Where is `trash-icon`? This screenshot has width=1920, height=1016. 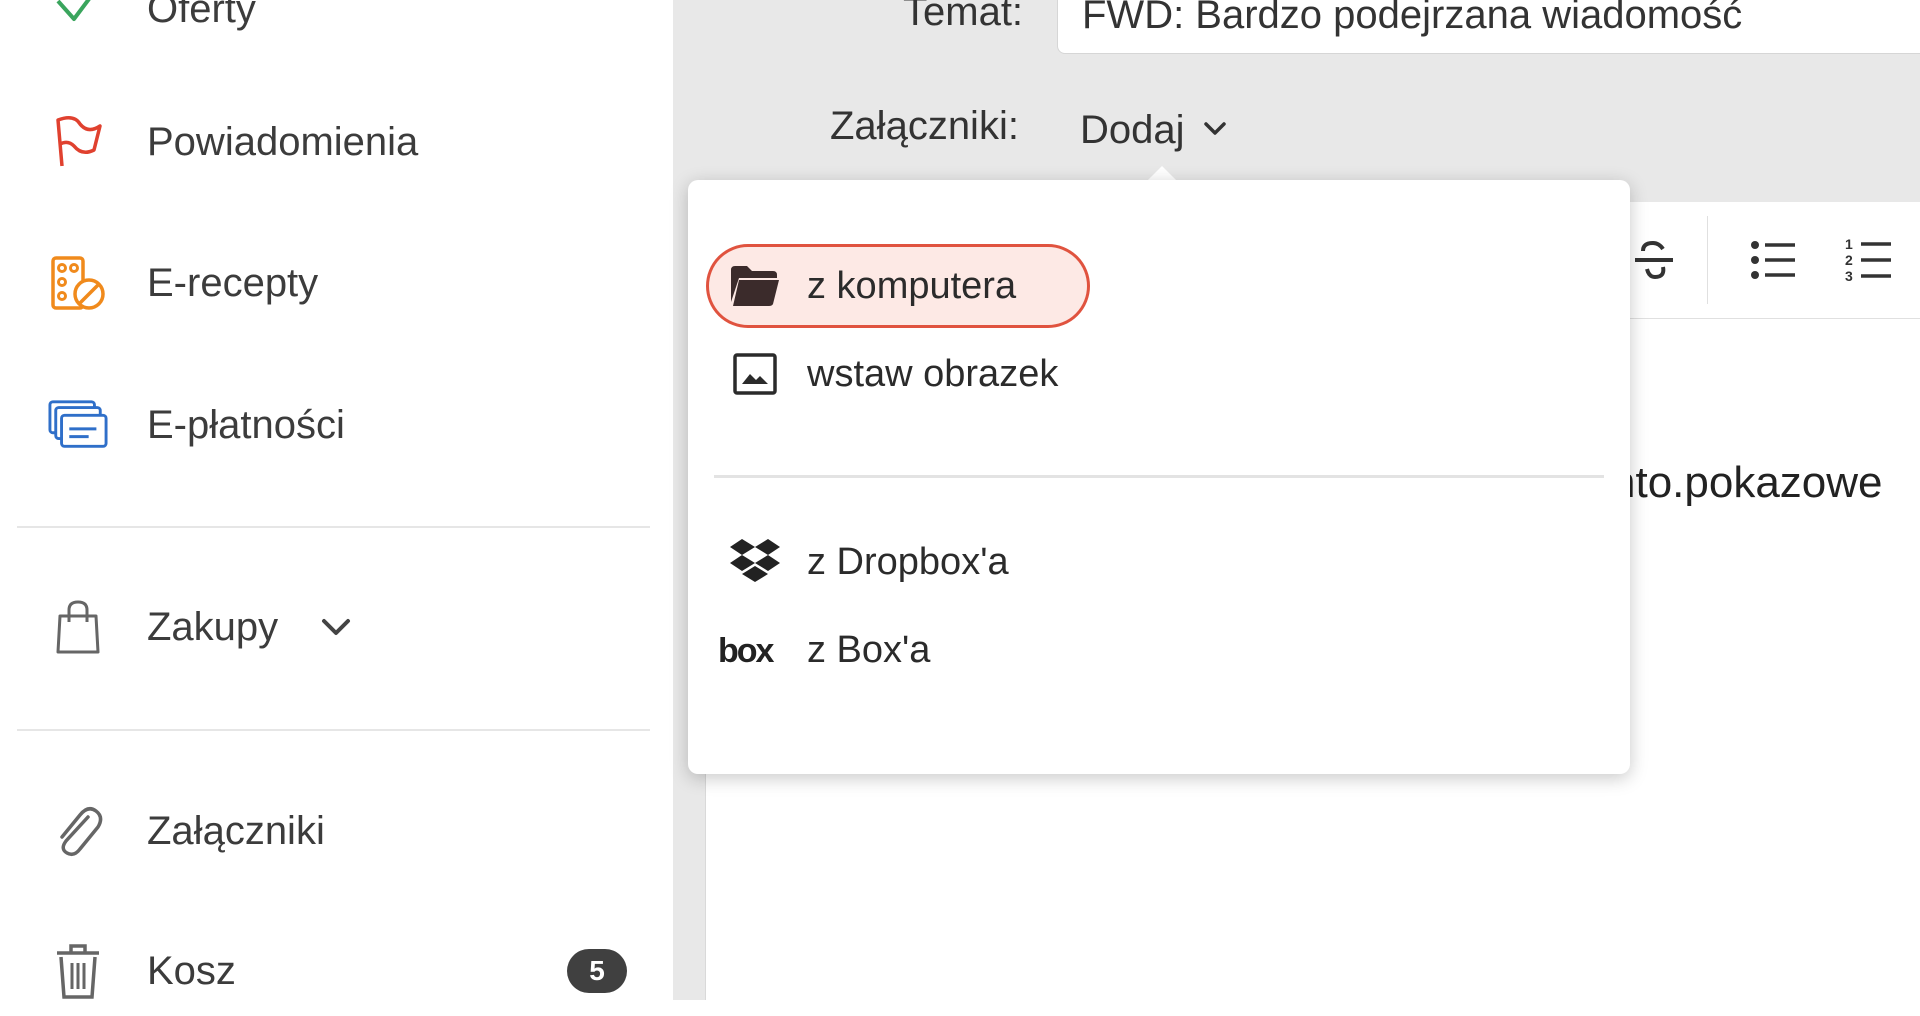
trash-icon is located at coordinates (78, 971).